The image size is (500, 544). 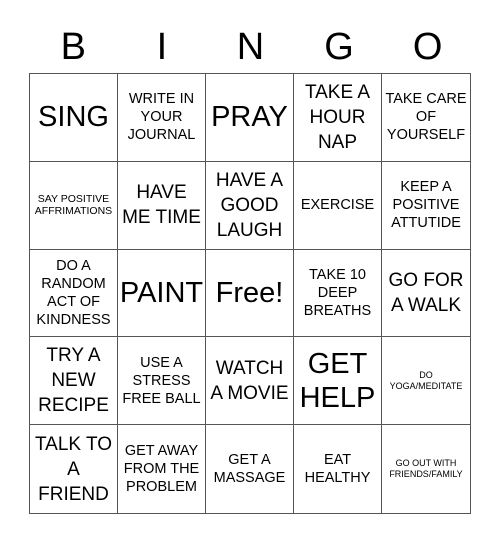 What do you see at coordinates (339, 47) in the screenshot?
I see `header-letter-g: G` at bounding box center [339, 47].